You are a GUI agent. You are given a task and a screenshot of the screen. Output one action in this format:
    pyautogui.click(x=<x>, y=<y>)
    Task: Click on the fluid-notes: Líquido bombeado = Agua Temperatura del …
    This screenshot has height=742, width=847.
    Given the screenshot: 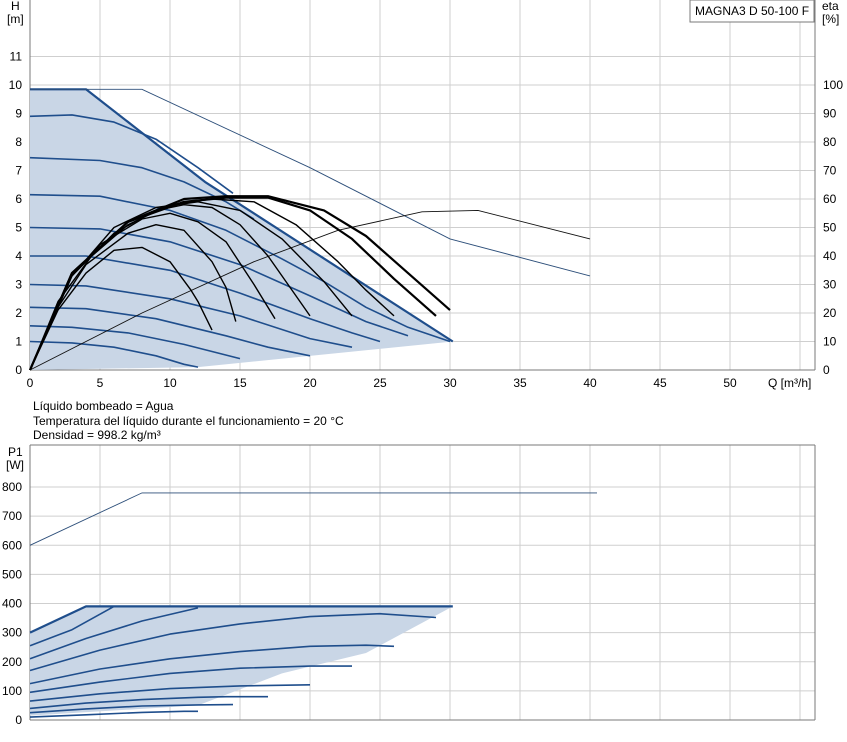 What is the action you would take?
    pyautogui.click(x=188, y=420)
    